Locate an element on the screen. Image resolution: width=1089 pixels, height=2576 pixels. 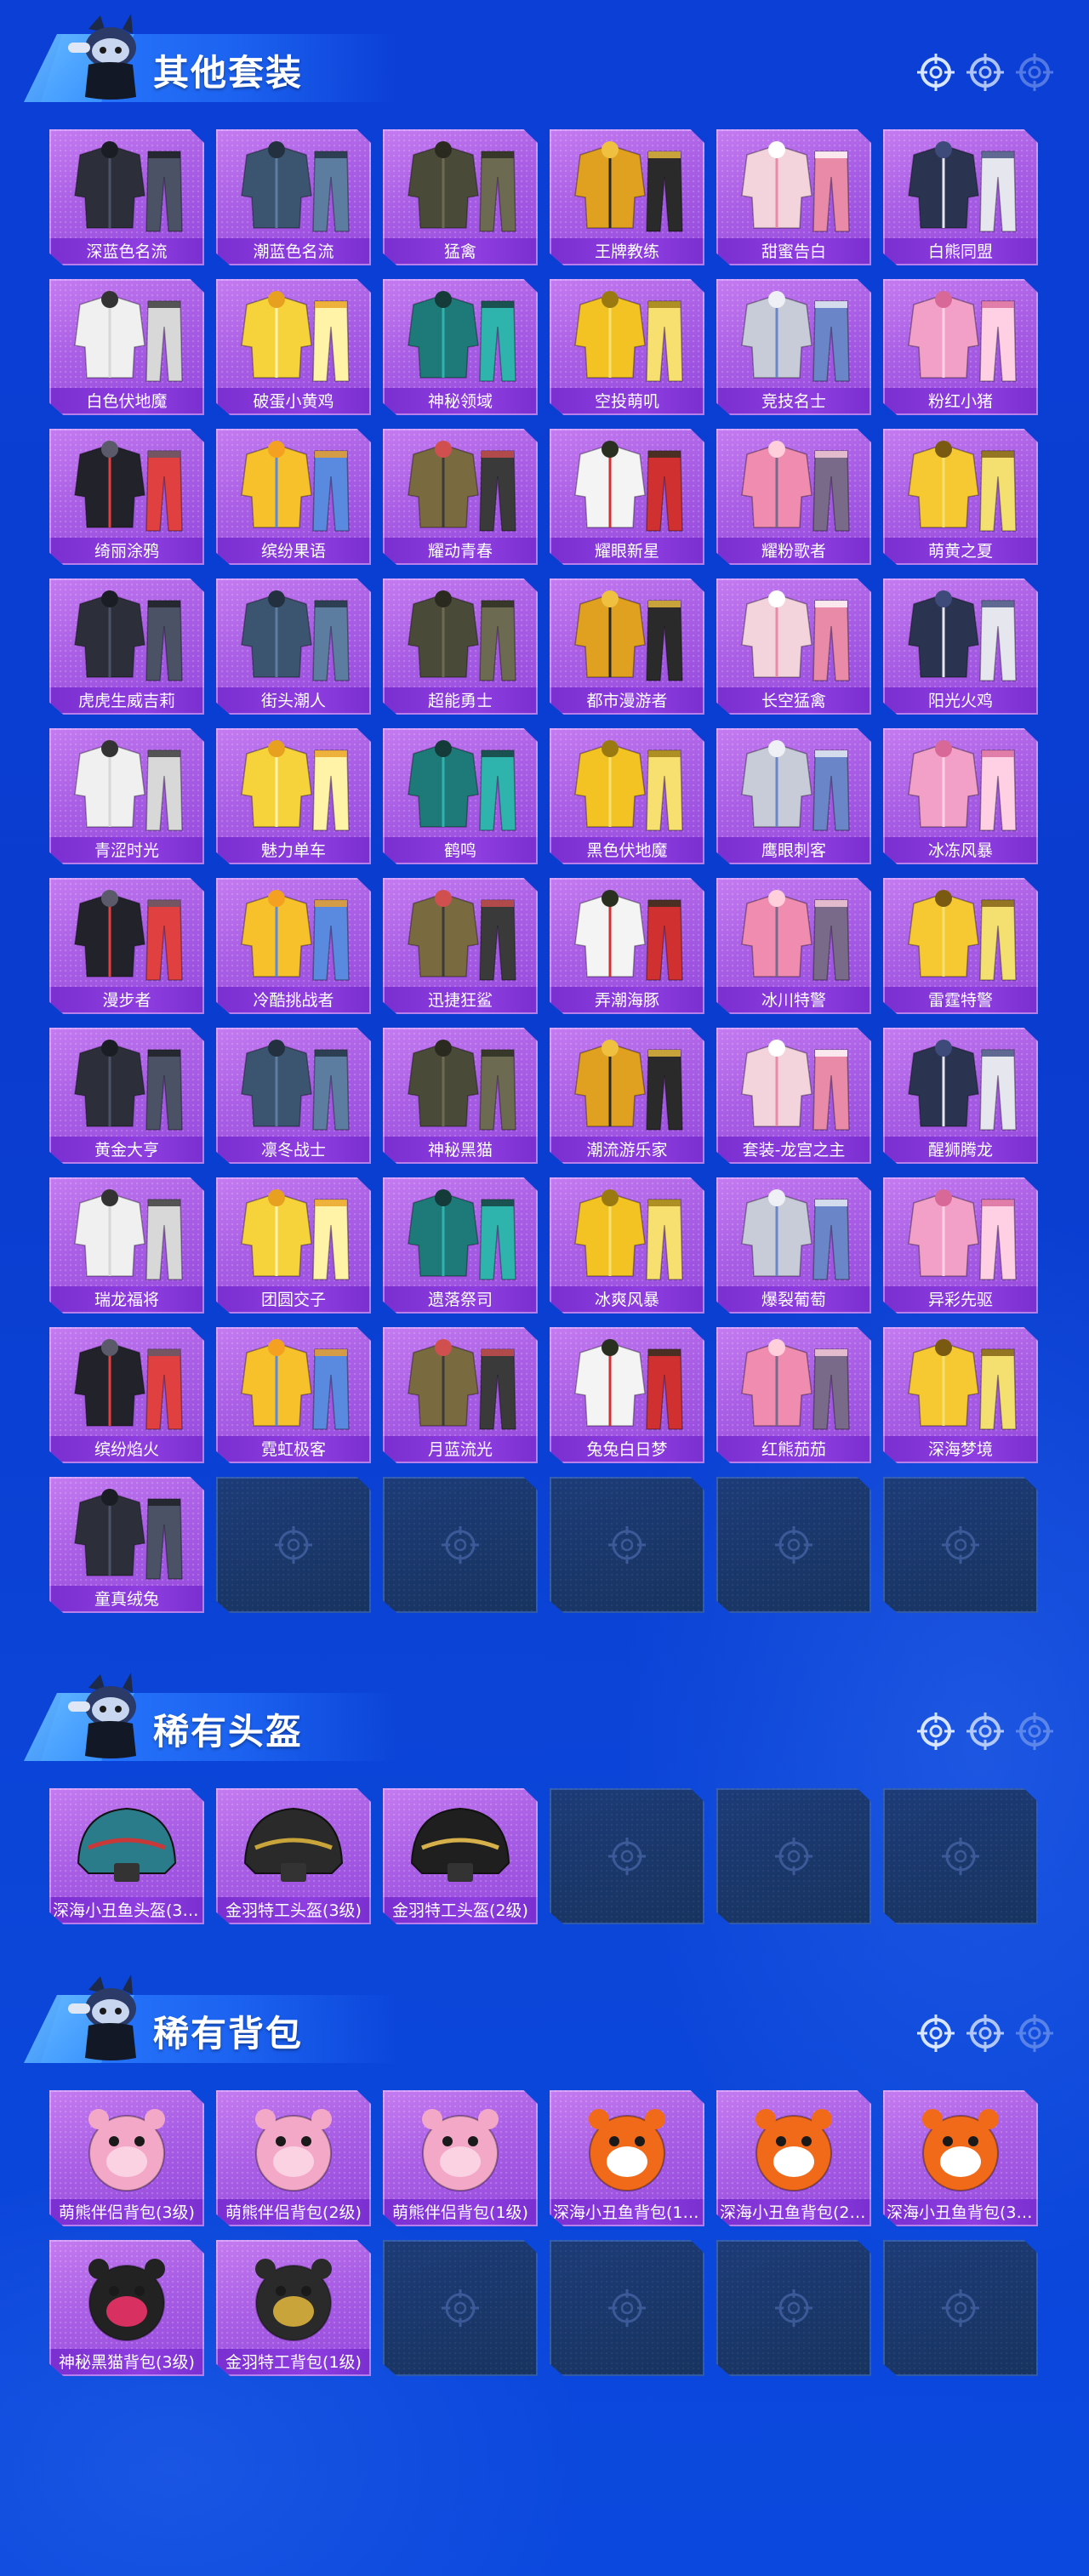
item-name: 鹰眼刺客 is located at coordinates (793, 851).